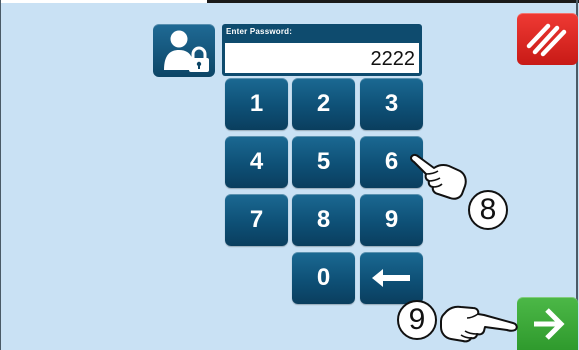 The height and width of the screenshot is (350, 579). I want to click on confirm-button, so click(547, 323).